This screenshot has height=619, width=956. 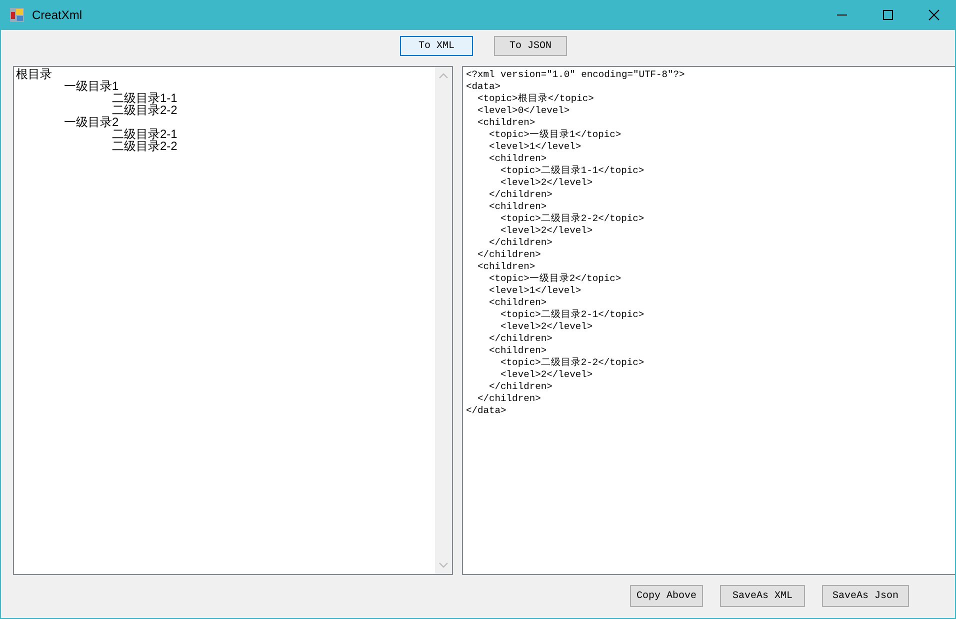 What do you see at coordinates (483, 87) in the screenshot?
I see `xml-line: <data>` at bounding box center [483, 87].